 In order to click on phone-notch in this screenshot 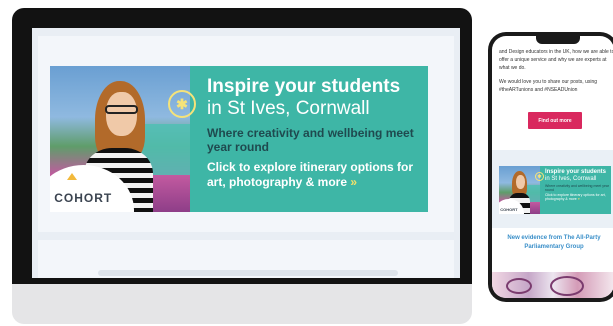, I will do `click(558, 40)`.